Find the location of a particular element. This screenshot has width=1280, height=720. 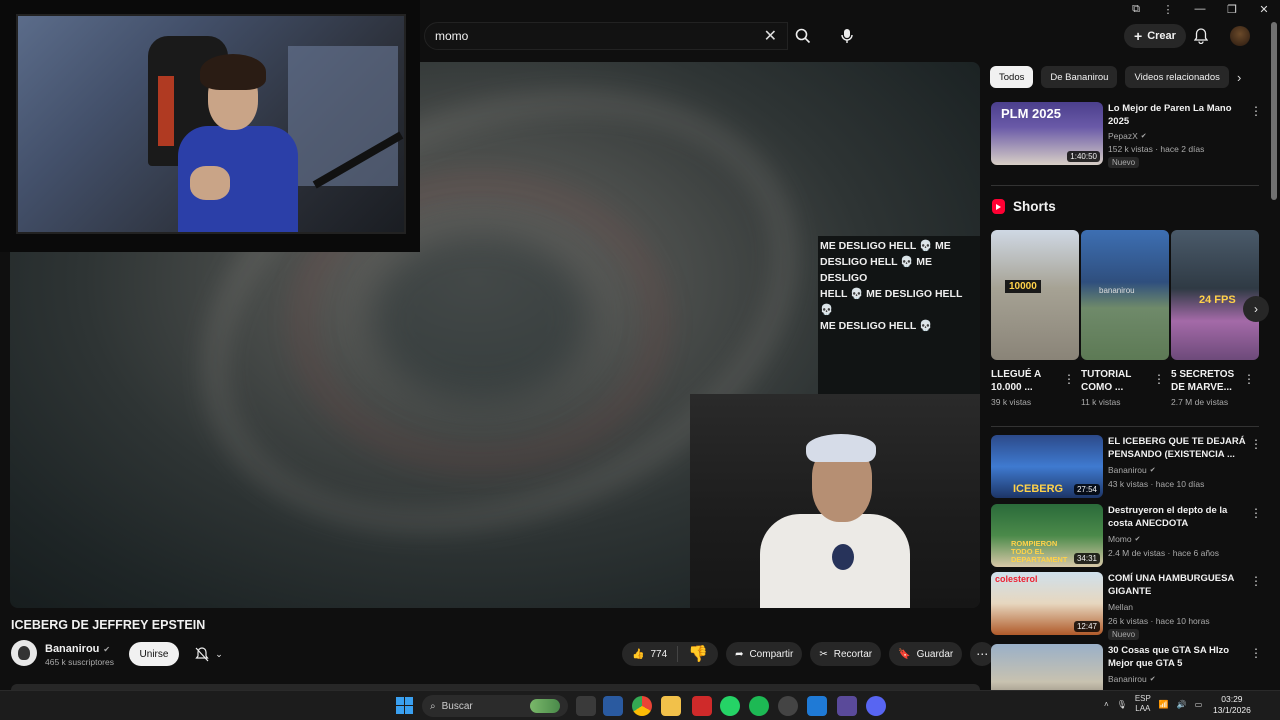

short-item: 10000 LLEGUÉ A 10.000 ... 39 k vistas ⋮ is located at coordinates (1035, 318).